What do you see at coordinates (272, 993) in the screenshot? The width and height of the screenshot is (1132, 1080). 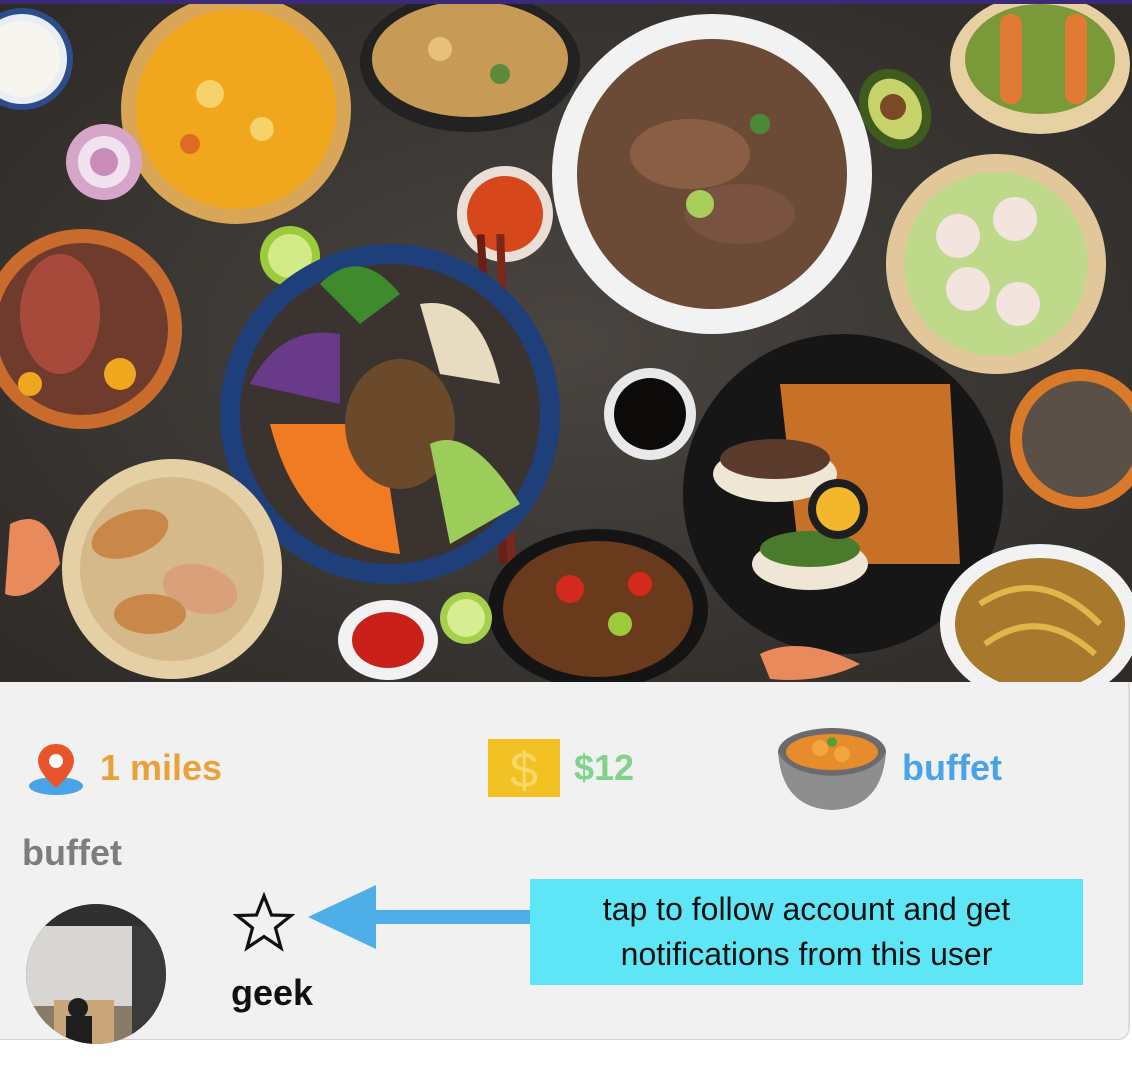 I see `username: geek` at bounding box center [272, 993].